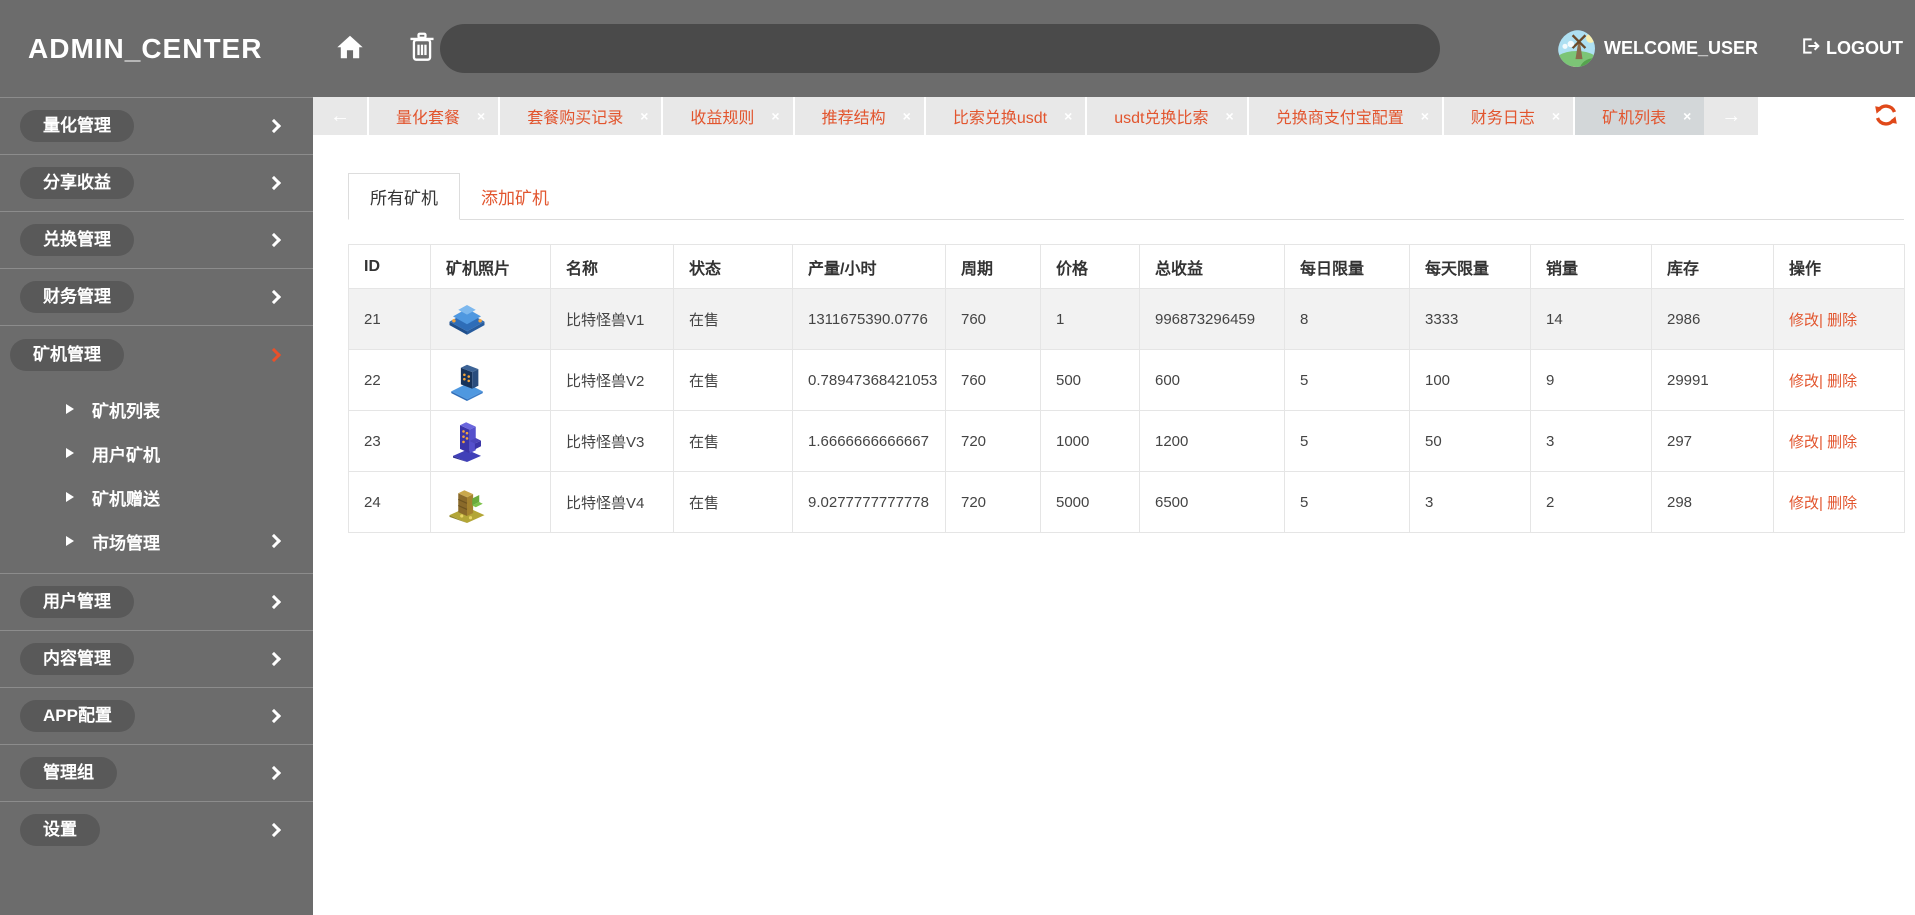 The height and width of the screenshot is (915, 1915). Describe the element at coordinates (1339, 118) in the screenshot. I see `tab-label: 兑换商支付宝配置` at that location.